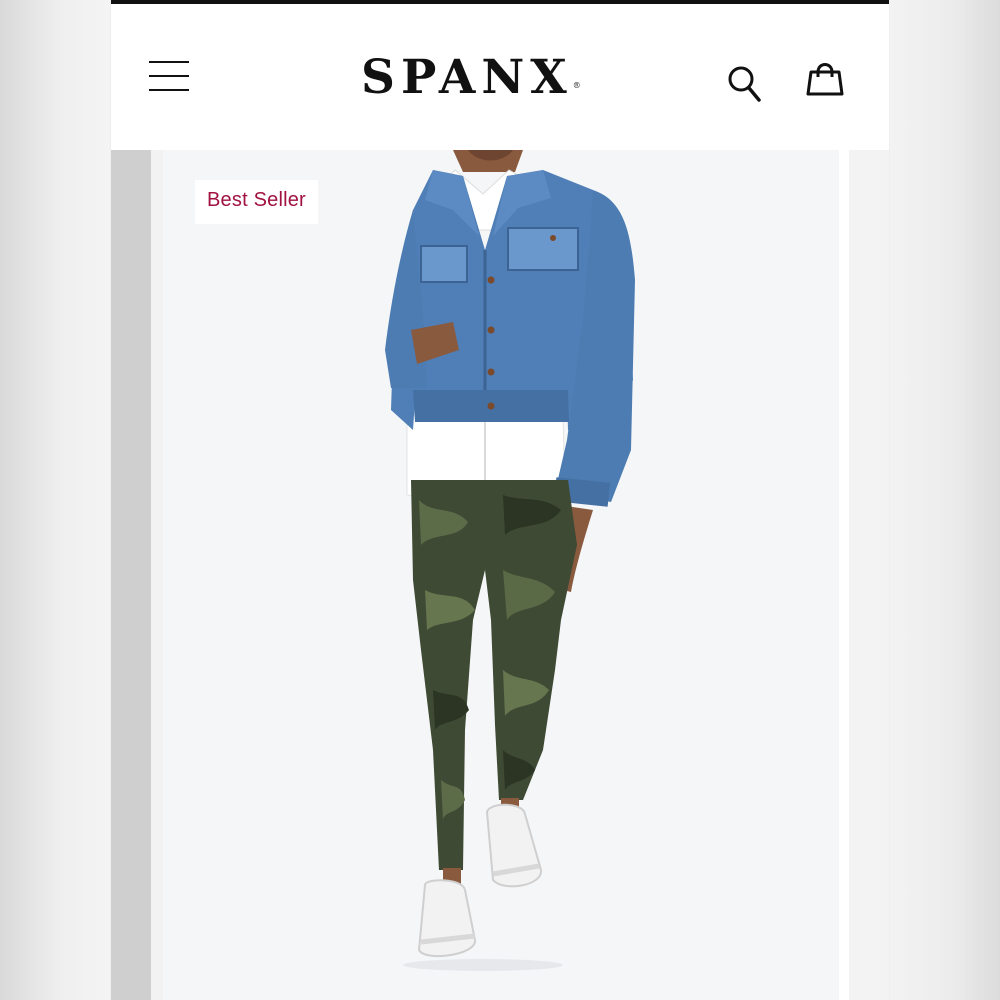 This screenshot has width=1000, height=1000. I want to click on search-icon, so click(744, 84).